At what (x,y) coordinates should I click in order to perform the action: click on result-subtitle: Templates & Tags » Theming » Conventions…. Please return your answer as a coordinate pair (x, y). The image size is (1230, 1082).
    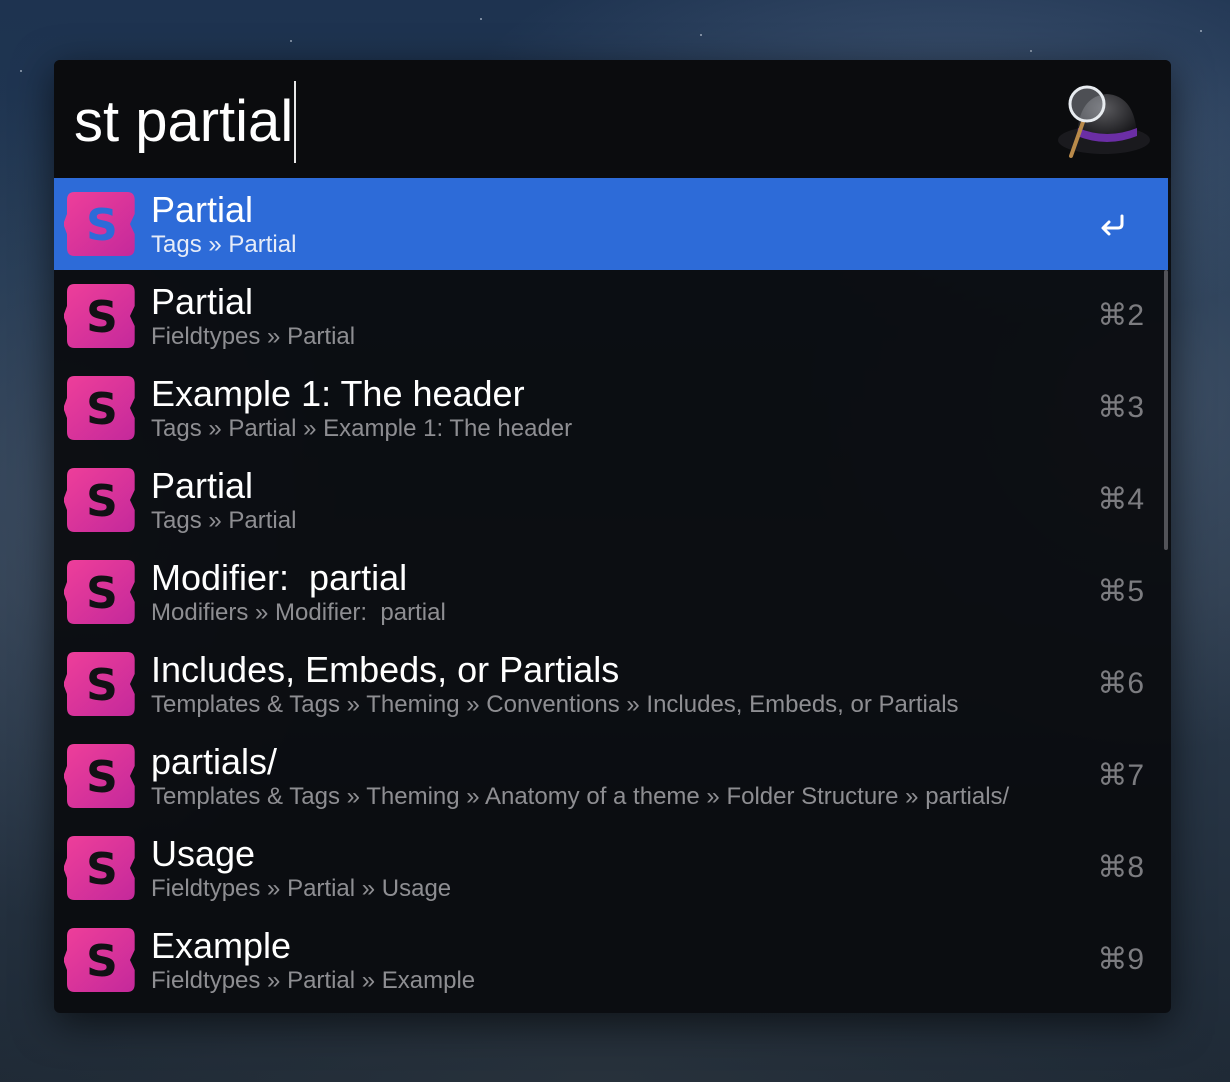
    Looking at the image, I should click on (555, 704).